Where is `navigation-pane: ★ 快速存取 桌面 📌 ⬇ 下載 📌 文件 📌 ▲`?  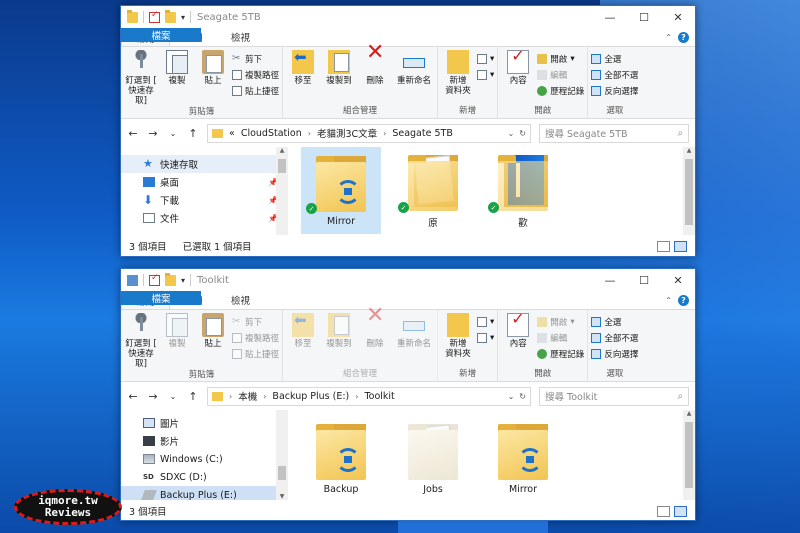 navigation-pane: ★ 快速存取 桌面 📌 ⬇ 下載 📌 文件 📌 ▲ is located at coordinates (205, 191).